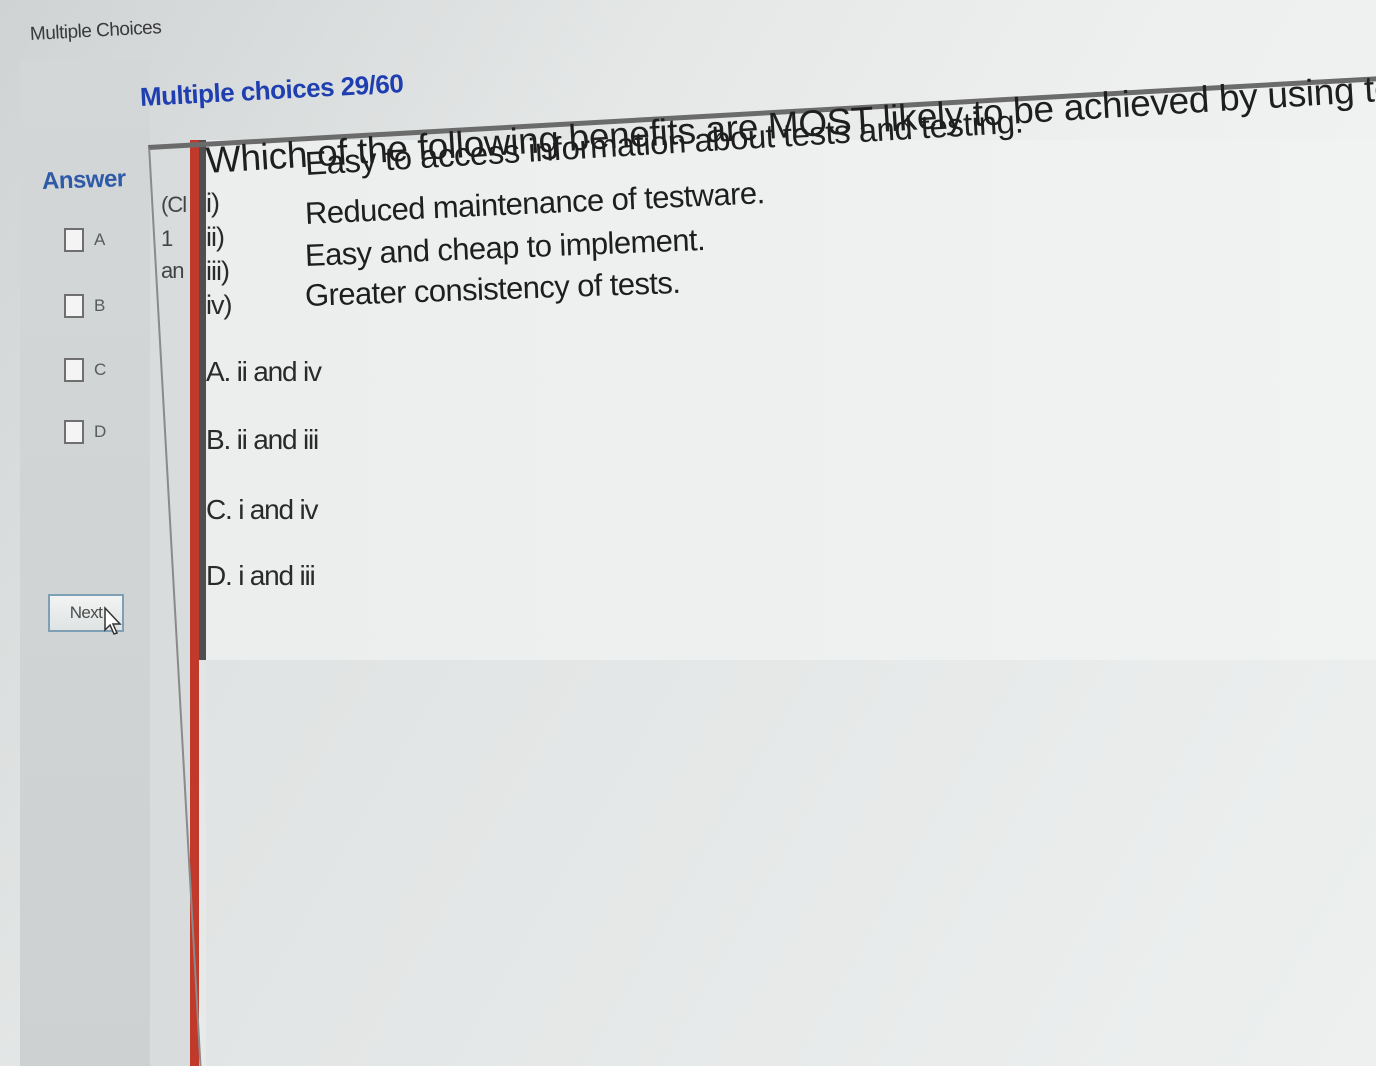  I want to click on answer-letter-d: D, so click(100, 431).